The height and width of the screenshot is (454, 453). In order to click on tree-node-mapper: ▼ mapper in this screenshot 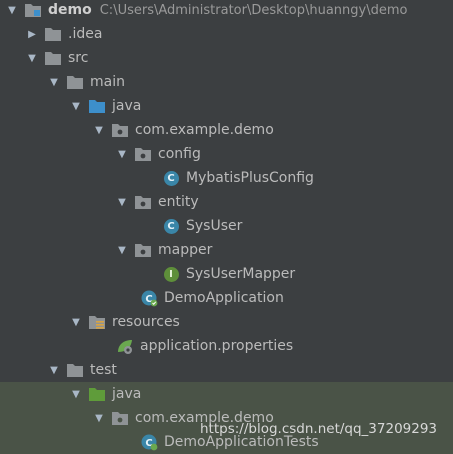, I will do `click(226, 250)`.